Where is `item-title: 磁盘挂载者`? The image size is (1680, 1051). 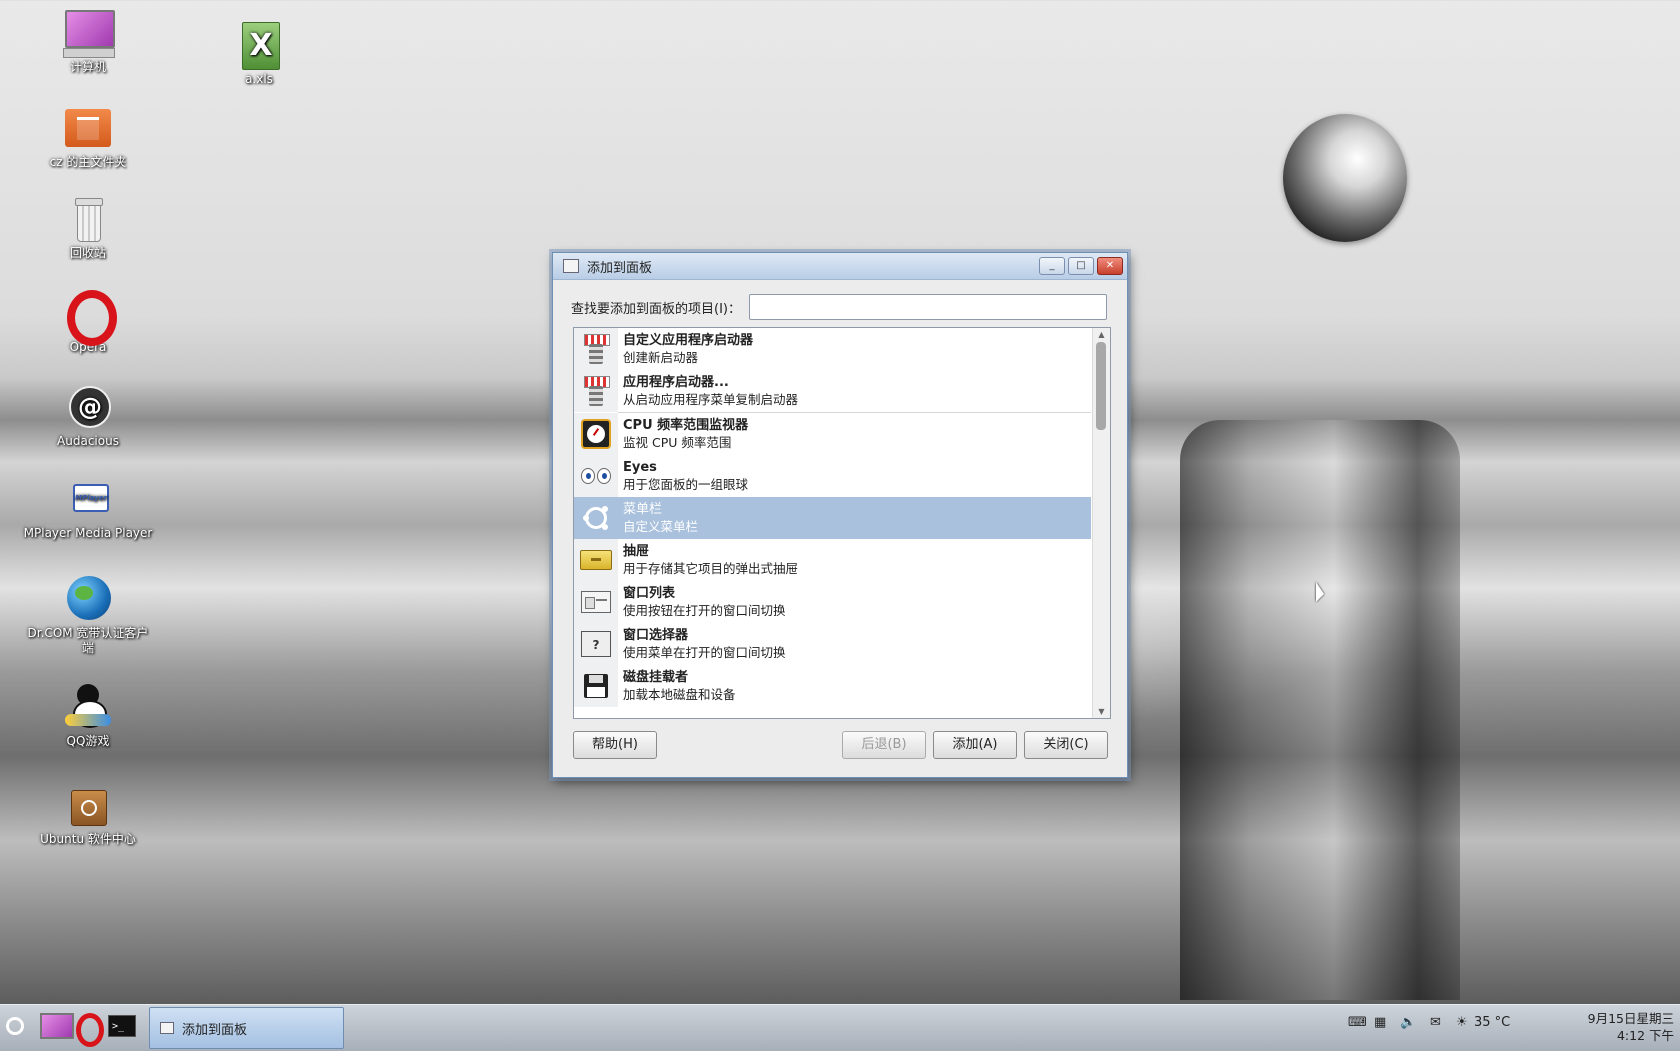 item-title: 磁盘挂载者 is located at coordinates (656, 677).